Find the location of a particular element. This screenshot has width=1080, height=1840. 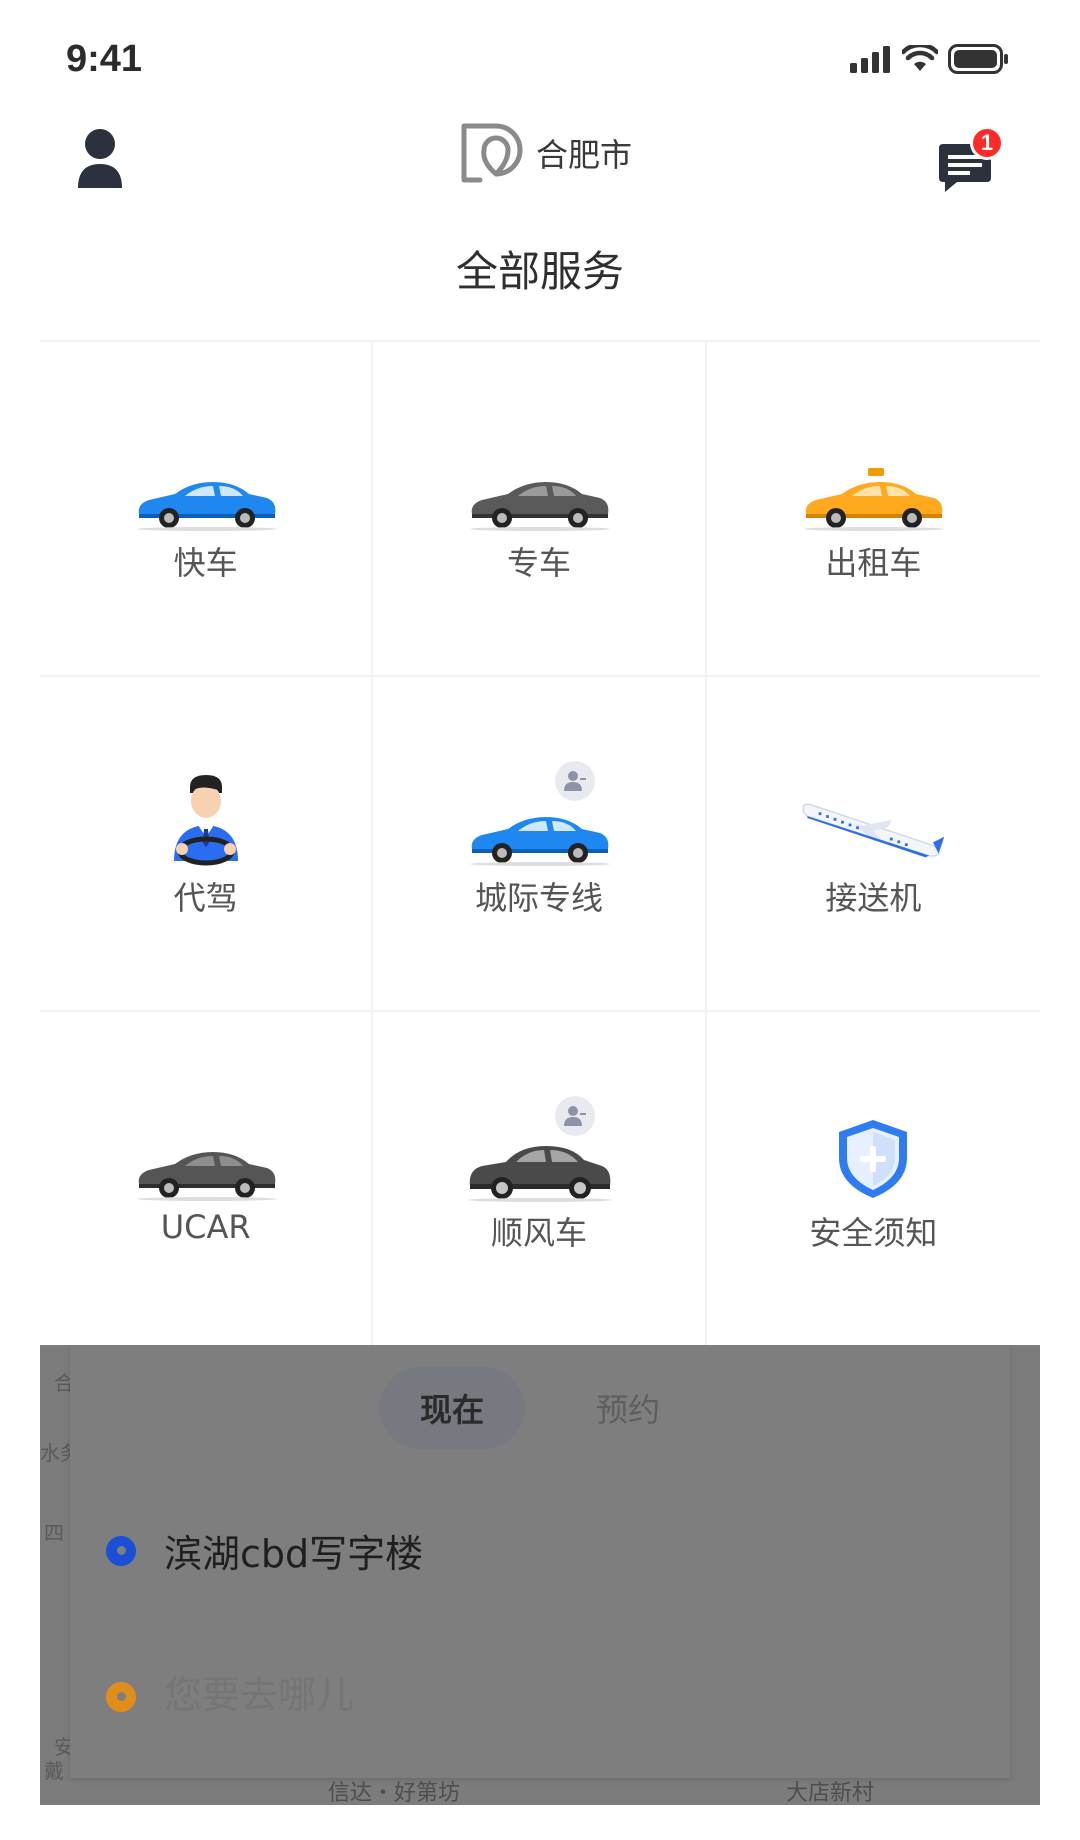

service-designated-driver: 代驾 is located at coordinates (207, 844).